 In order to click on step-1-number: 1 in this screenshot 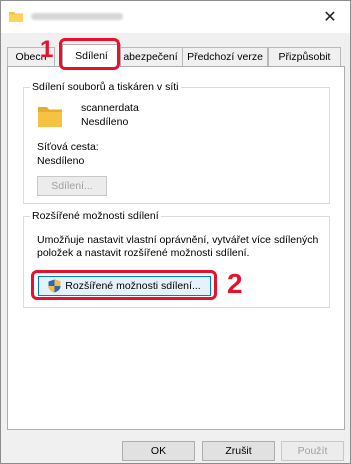, I will do `click(47, 49)`.